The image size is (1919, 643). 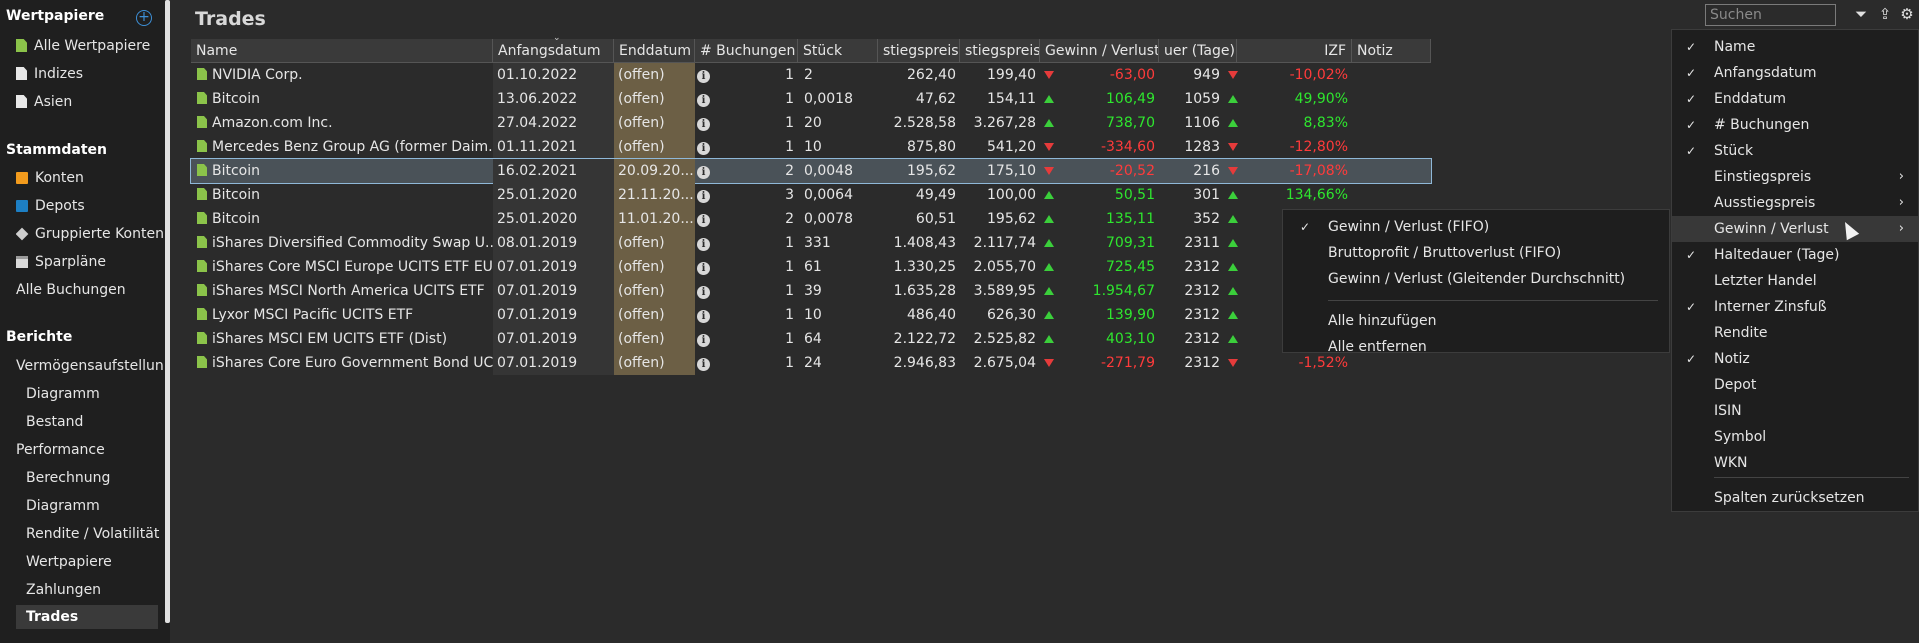 What do you see at coordinates (95, 534) in the screenshot?
I see `sidebar-item-rendite-volatilitaet: Rendite / Volatilität` at bounding box center [95, 534].